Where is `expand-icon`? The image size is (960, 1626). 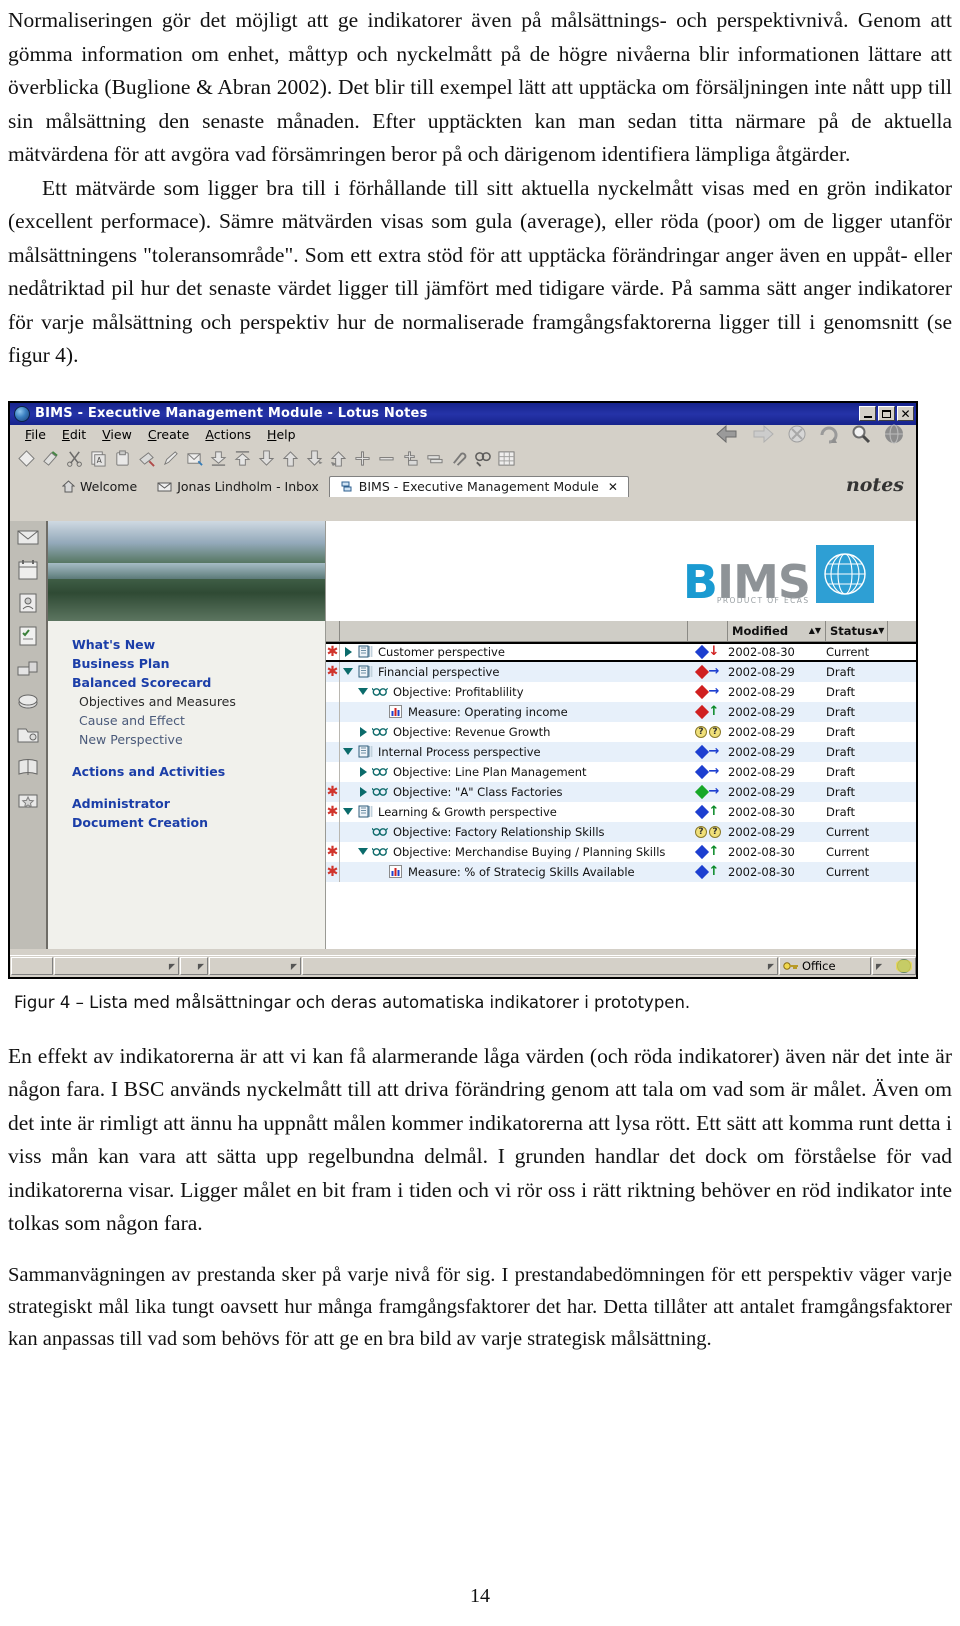 expand-icon is located at coordinates (290, 458).